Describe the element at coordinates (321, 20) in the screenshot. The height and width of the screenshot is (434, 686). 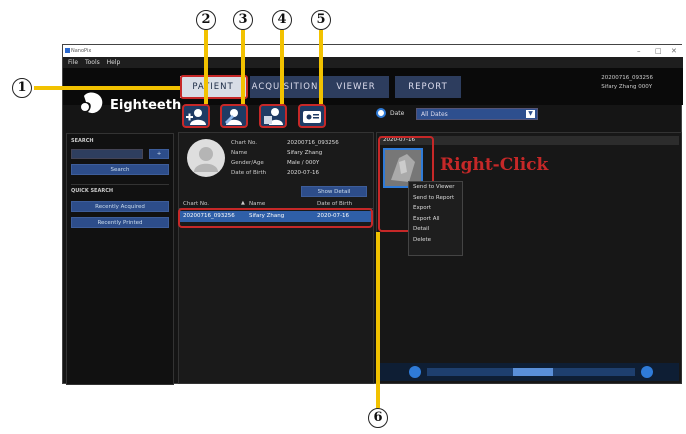
I see `callout-5: 5` at that location.